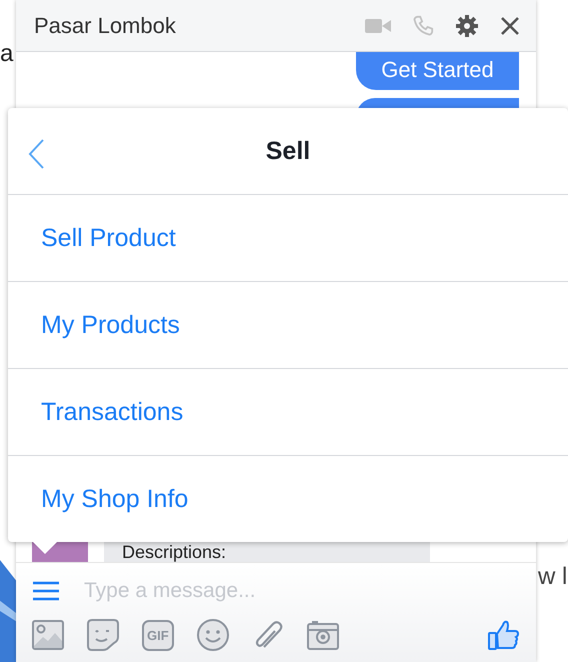 The width and height of the screenshot is (568, 662). What do you see at coordinates (322, 635) in the screenshot?
I see `camera-icon` at bounding box center [322, 635].